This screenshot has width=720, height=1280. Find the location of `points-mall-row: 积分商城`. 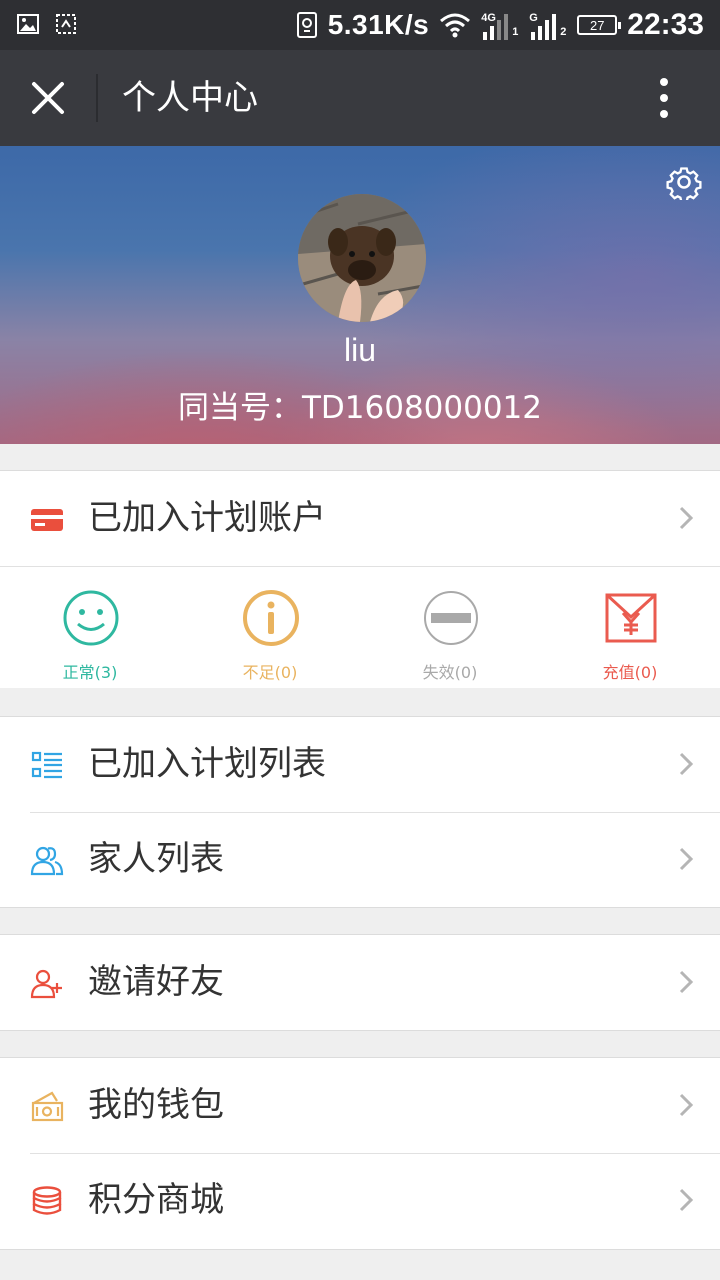

points-mall-row: 积分商城 is located at coordinates (360, 1200).